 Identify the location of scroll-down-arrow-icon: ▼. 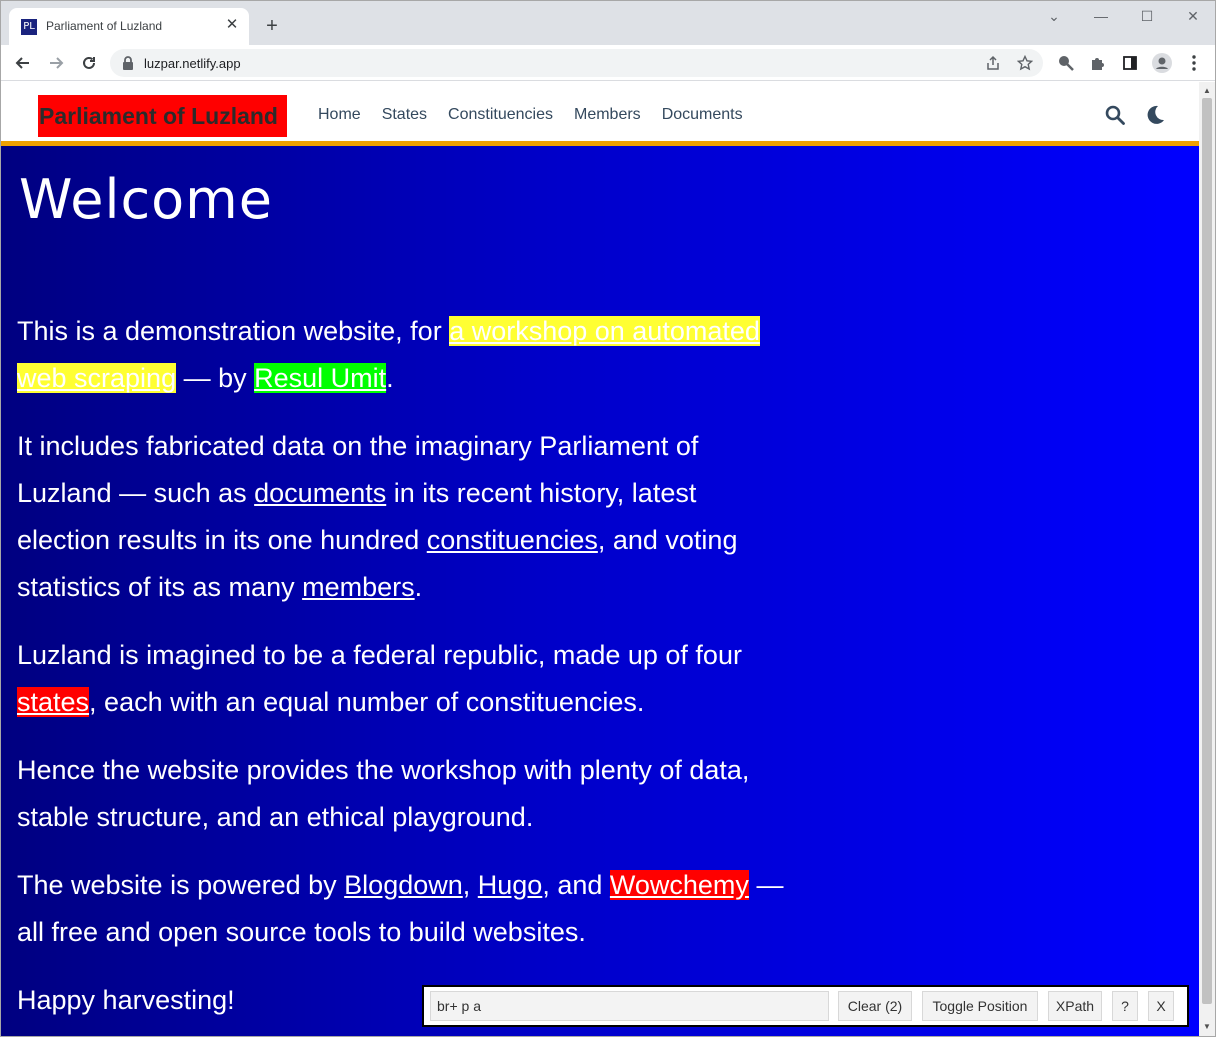
(1207, 1026).